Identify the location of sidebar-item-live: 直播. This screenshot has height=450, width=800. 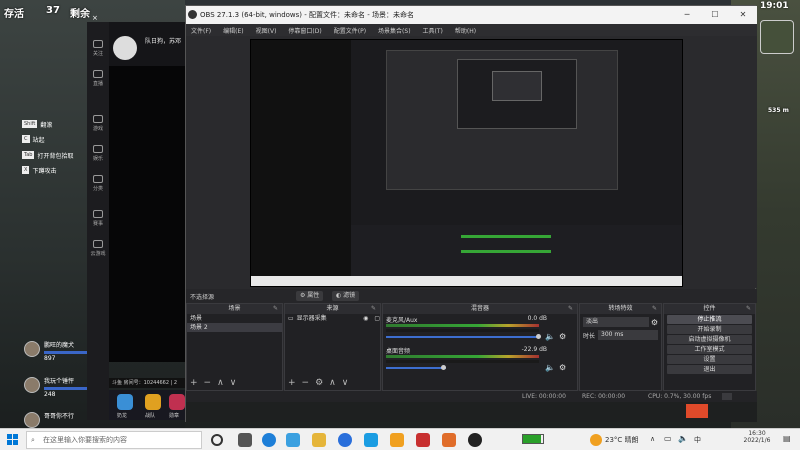
(98, 78).